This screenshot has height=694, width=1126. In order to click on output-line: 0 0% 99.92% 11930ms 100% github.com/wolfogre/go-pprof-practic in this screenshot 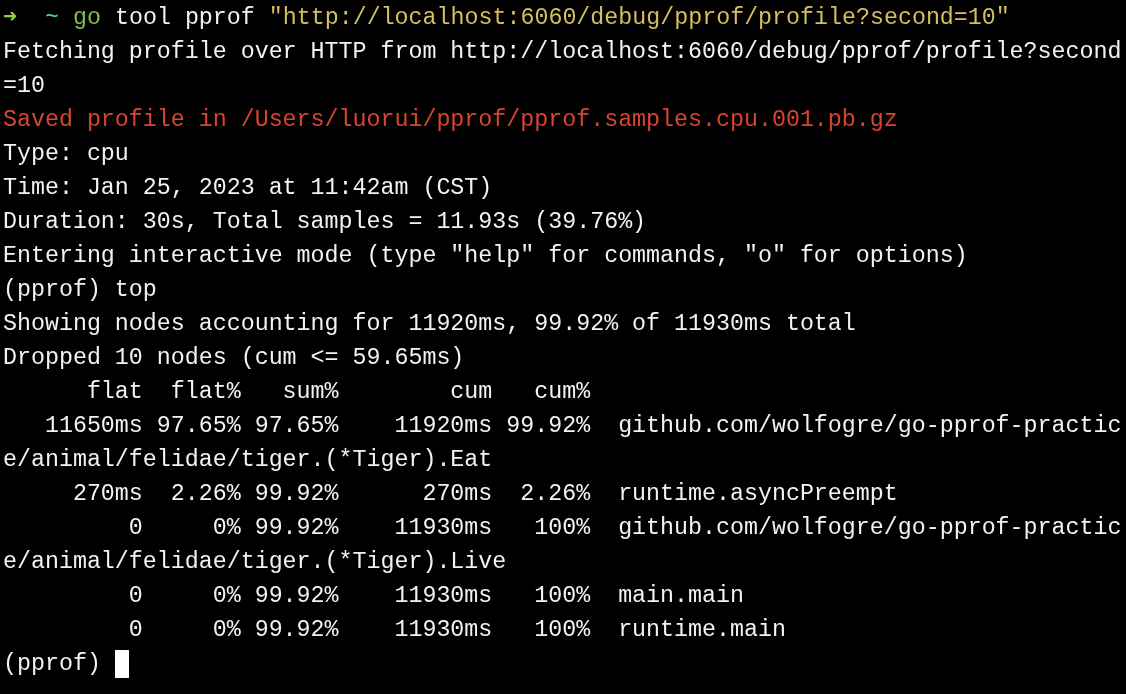, I will do `click(624, 528)`.